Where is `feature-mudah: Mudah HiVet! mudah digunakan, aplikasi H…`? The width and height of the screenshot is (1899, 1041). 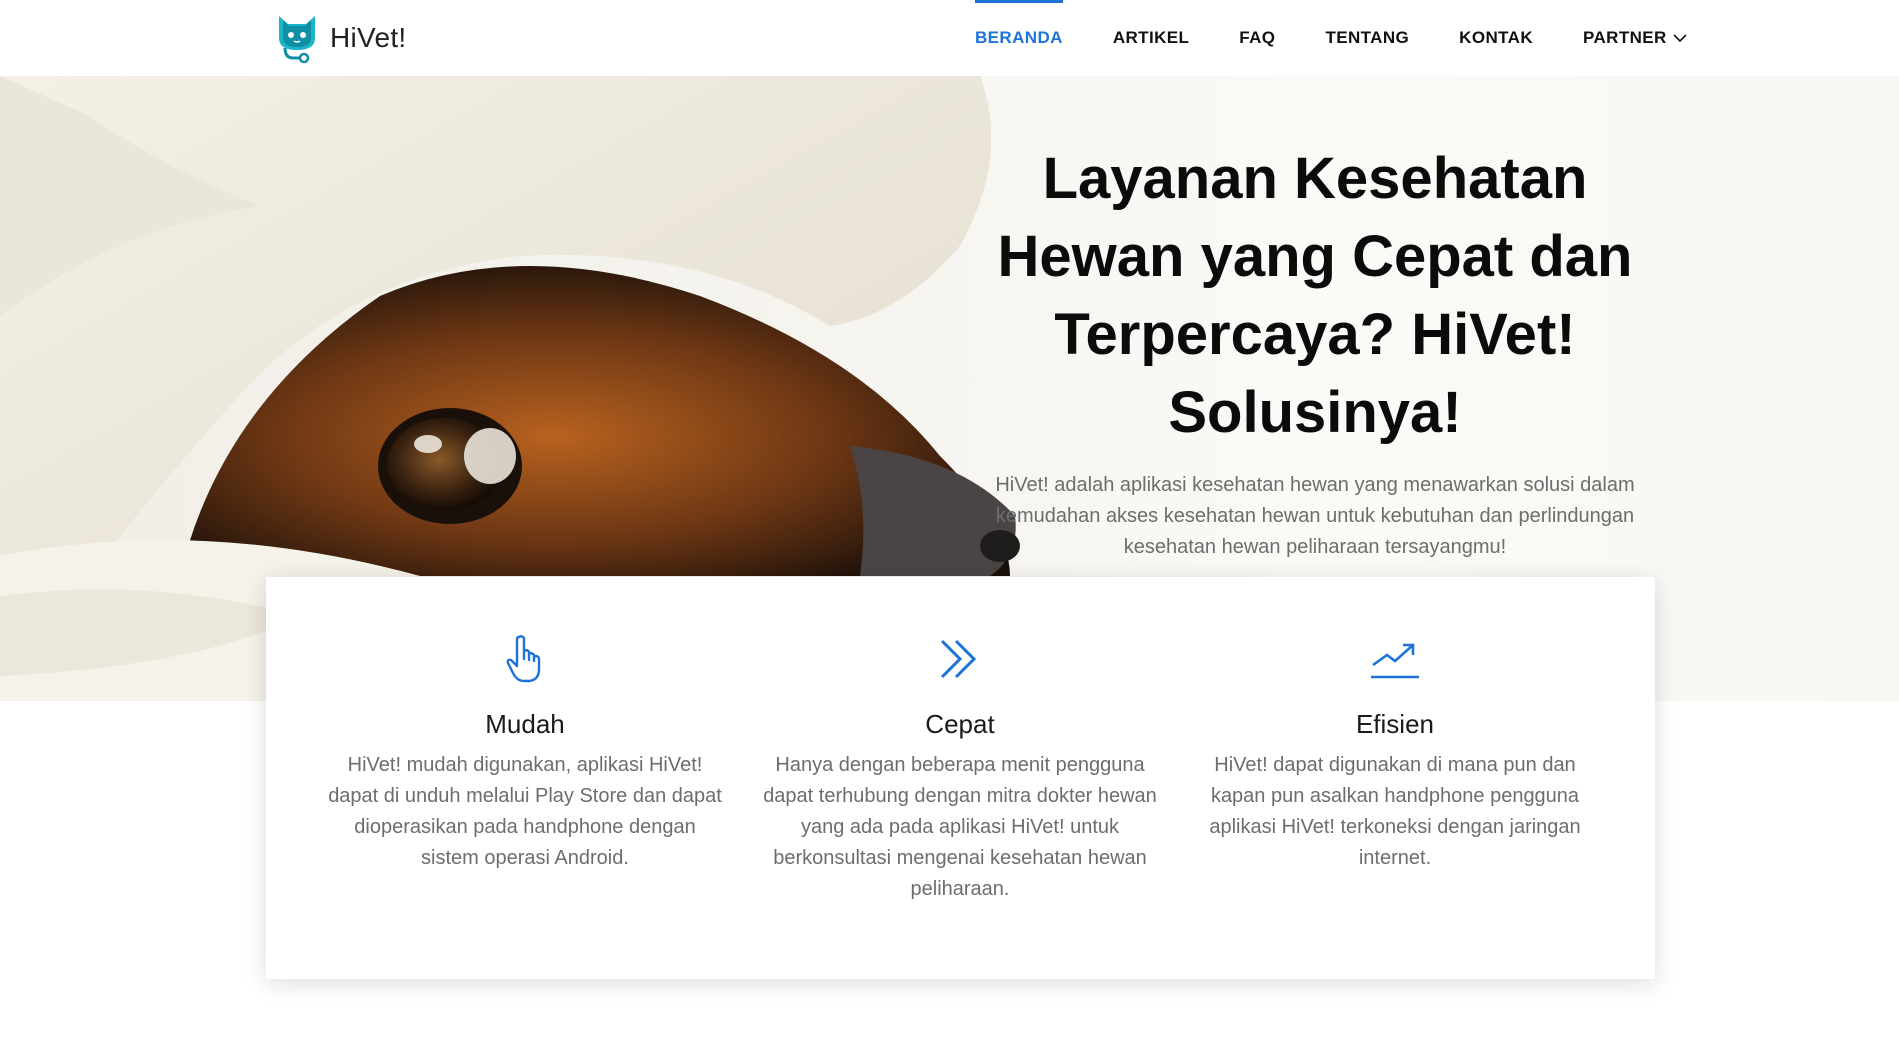
feature-mudah: Mudah HiVet! mudah digunakan, aplikasi H… is located at coordinates (525, 753).